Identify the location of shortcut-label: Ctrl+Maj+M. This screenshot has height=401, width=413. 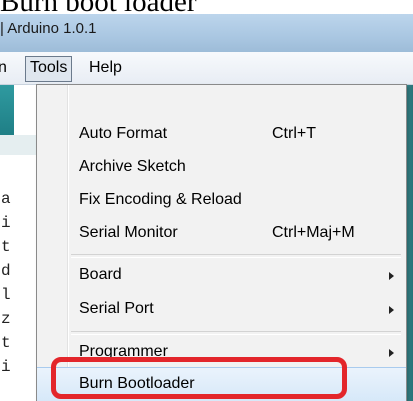
(313, 232).